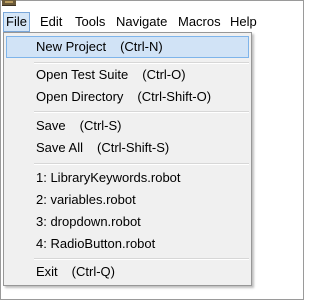 The image size is (320, 300). I want to click on menu-file: File, so click(16, 22).